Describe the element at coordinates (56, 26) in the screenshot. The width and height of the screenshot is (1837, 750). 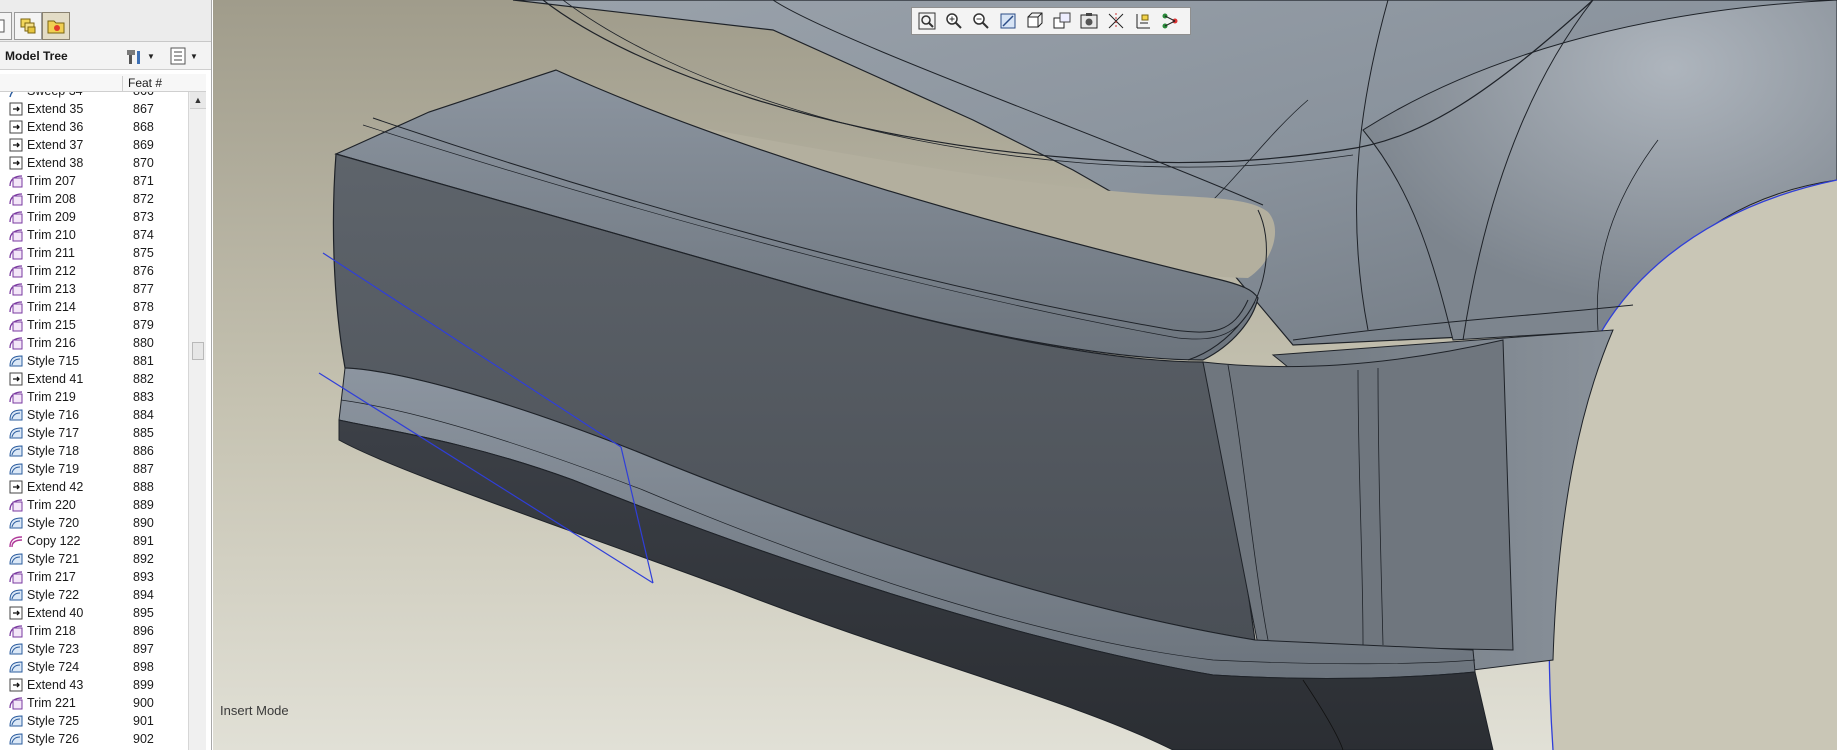
I see `folder-browser-tab` at that location.